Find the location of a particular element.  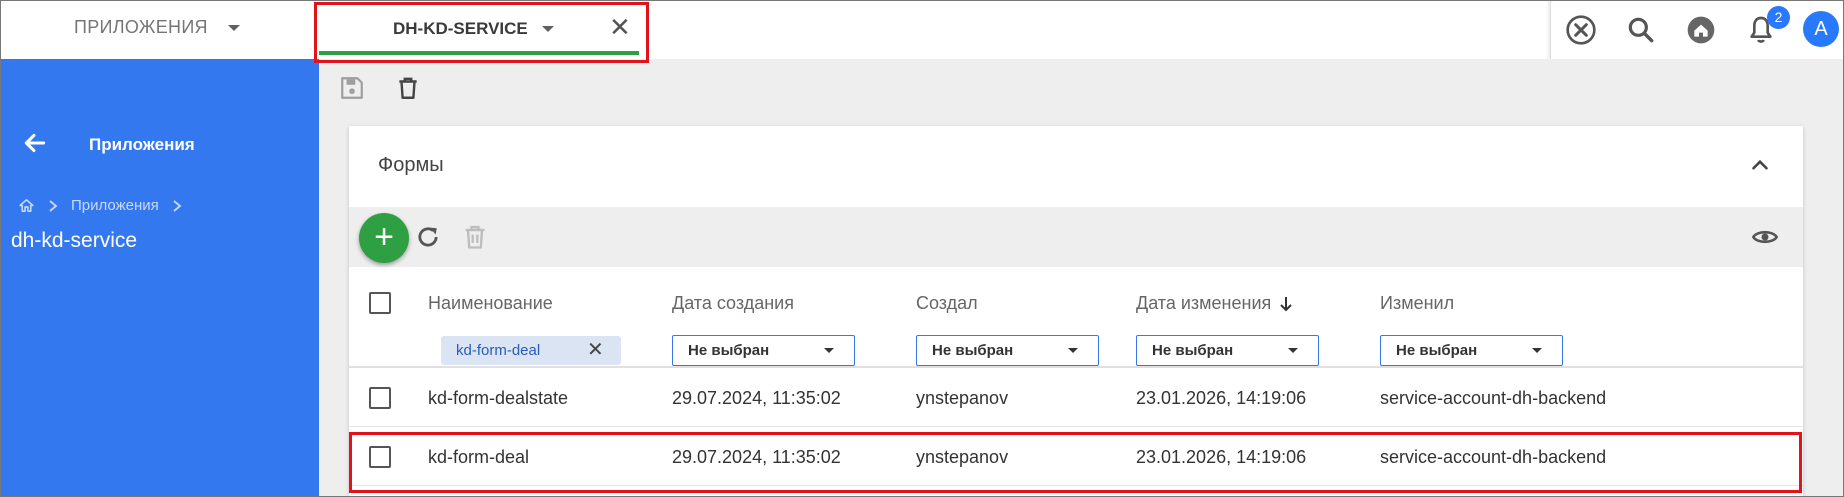

modifier-filter-value: Не выбран is located at coordinates (1437, 350).